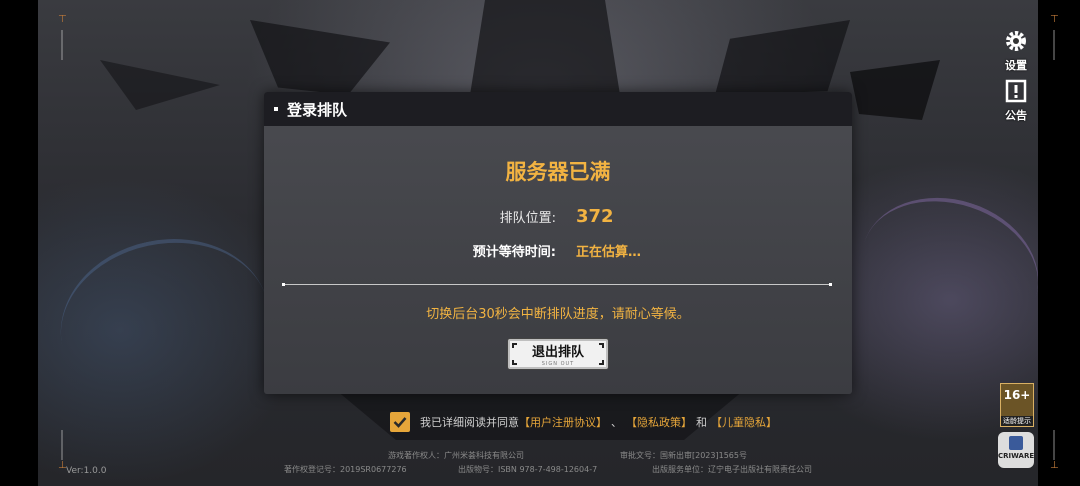 The image size is (1080, 486). Describe the element at coordinates (345, 469) in the screenshot. I see `registration-number: 著作权登记号：2019SR0677276` at that location.